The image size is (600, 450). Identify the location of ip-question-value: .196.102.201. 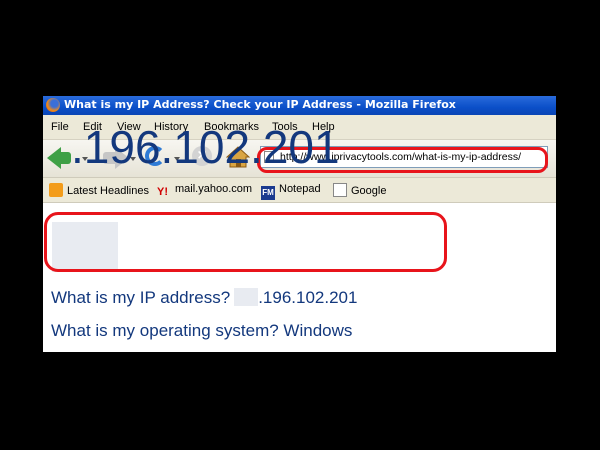
(308, 297).